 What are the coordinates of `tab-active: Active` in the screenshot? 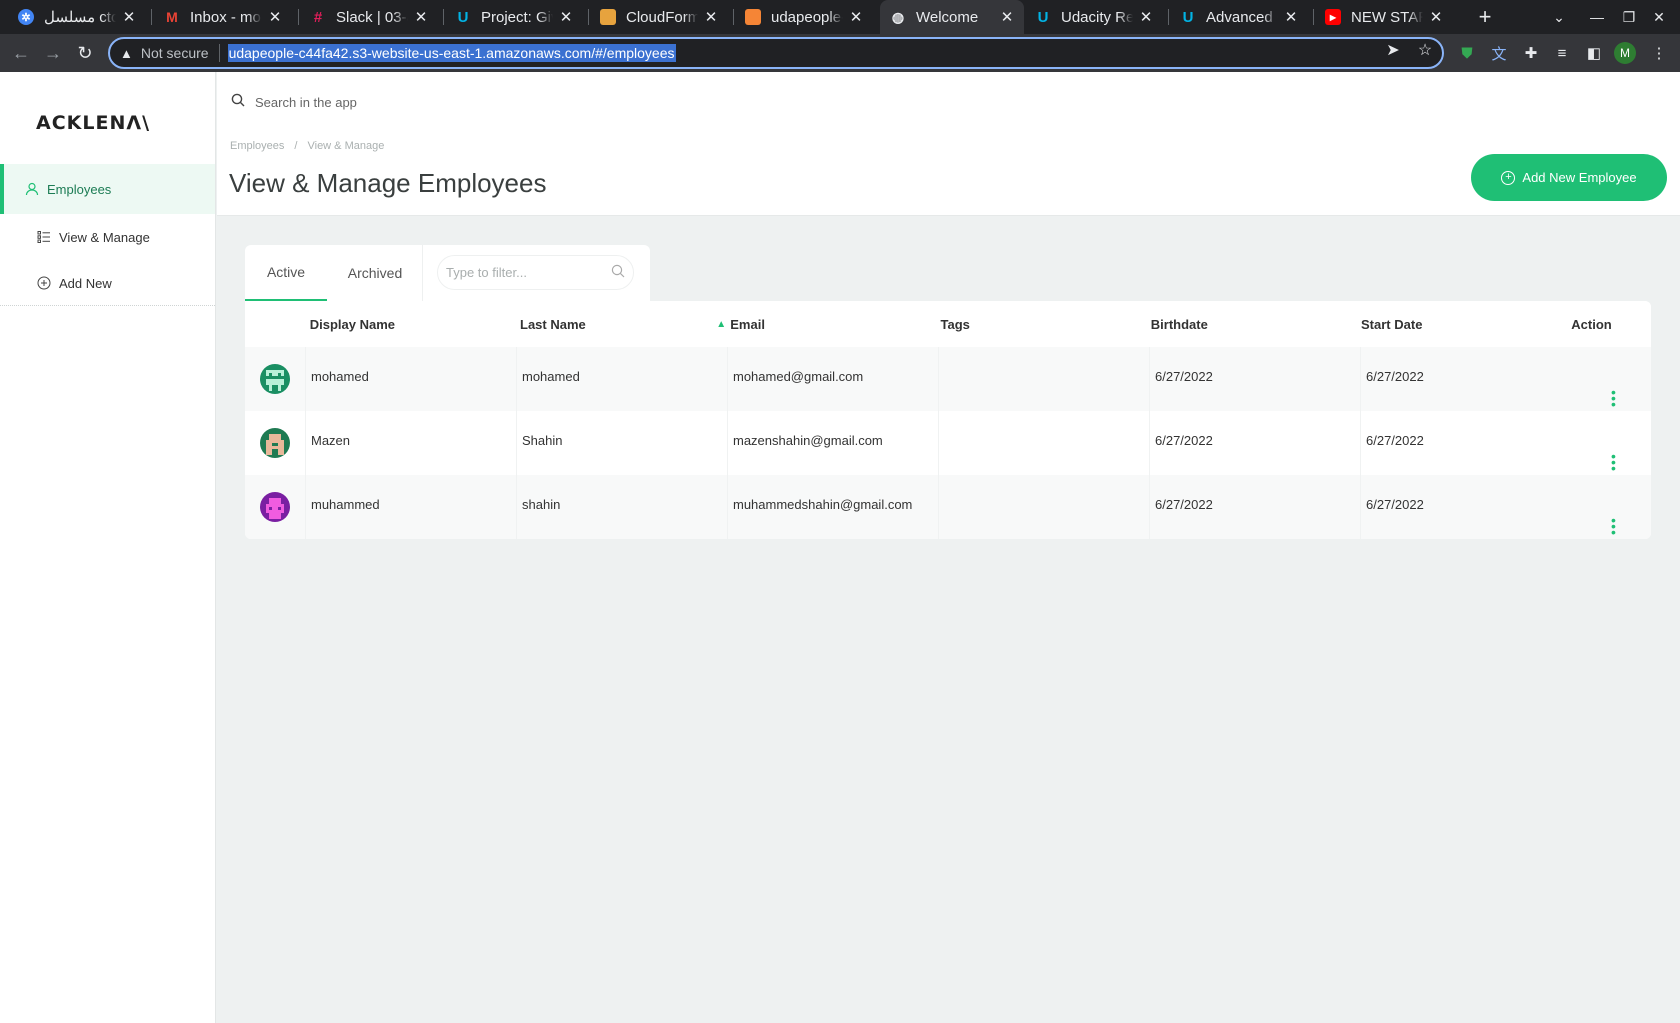 It's located at (286, 273).